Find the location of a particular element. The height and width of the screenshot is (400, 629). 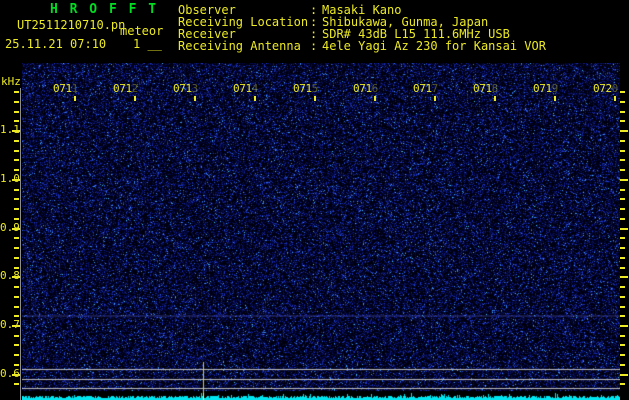

time-label: 0711 is located at coordinates (65, 88).